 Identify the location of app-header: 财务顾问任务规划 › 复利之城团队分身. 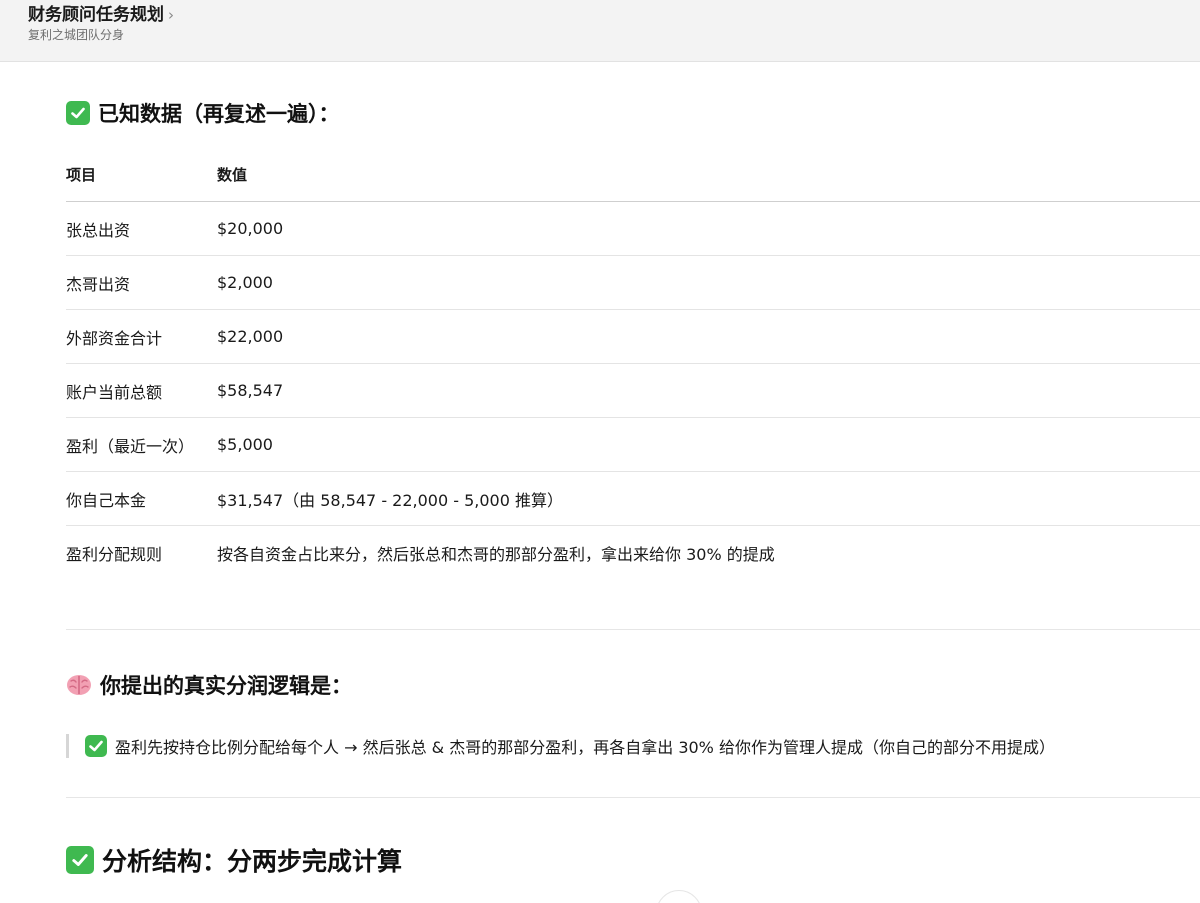
(600, 31).